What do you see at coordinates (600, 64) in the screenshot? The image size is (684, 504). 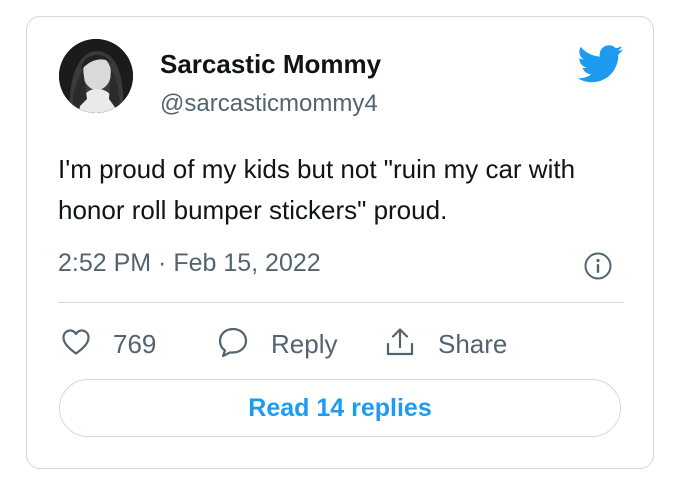 I see `twitter-bird-icon` at bounding box center [600, 64].